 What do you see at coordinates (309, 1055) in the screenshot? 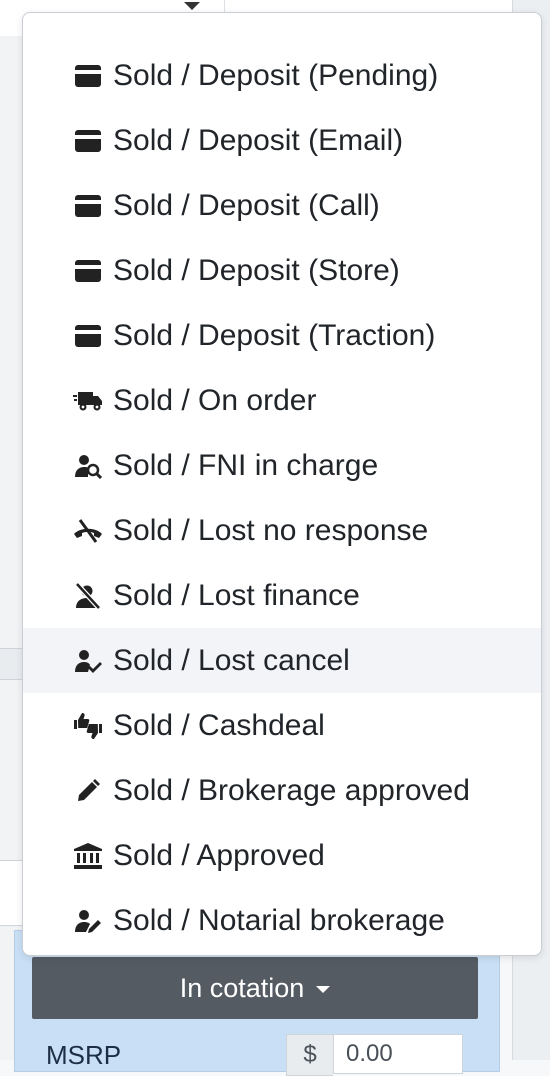
I see `currency-prefix: $` at bounding box center [309, 1055].